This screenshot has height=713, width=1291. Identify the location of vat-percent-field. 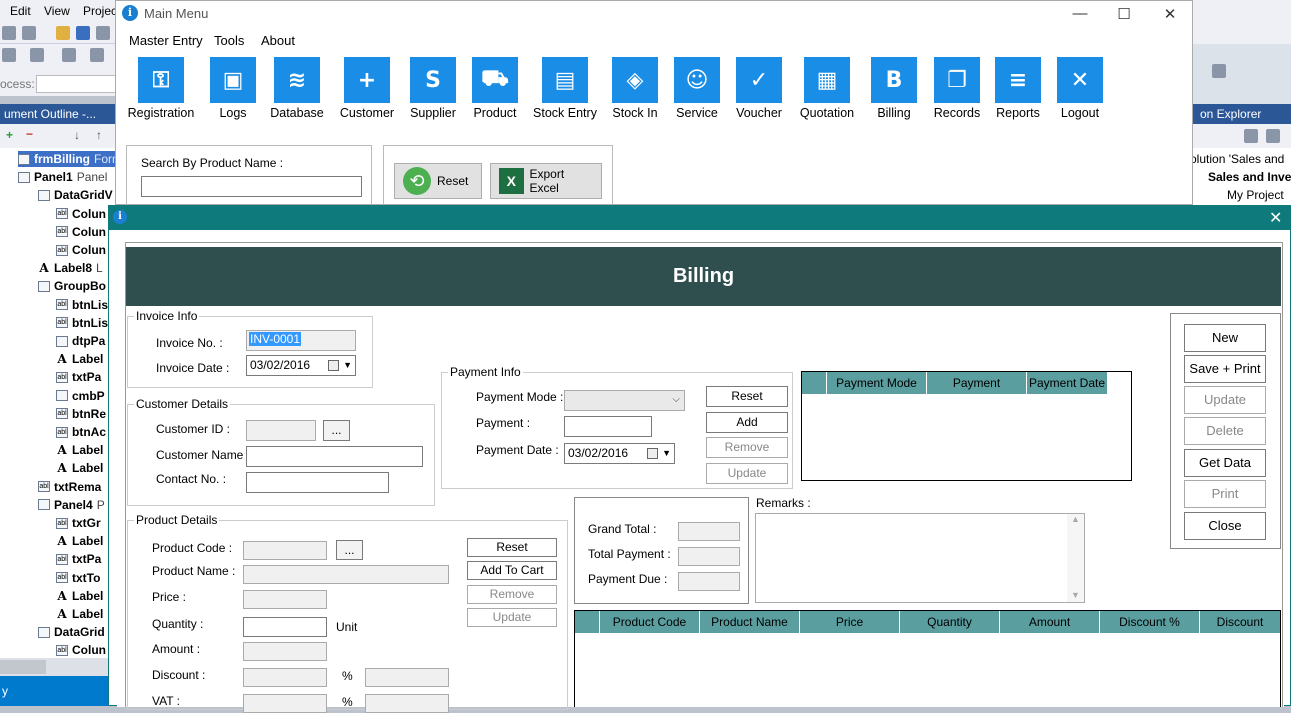
(285, 703).